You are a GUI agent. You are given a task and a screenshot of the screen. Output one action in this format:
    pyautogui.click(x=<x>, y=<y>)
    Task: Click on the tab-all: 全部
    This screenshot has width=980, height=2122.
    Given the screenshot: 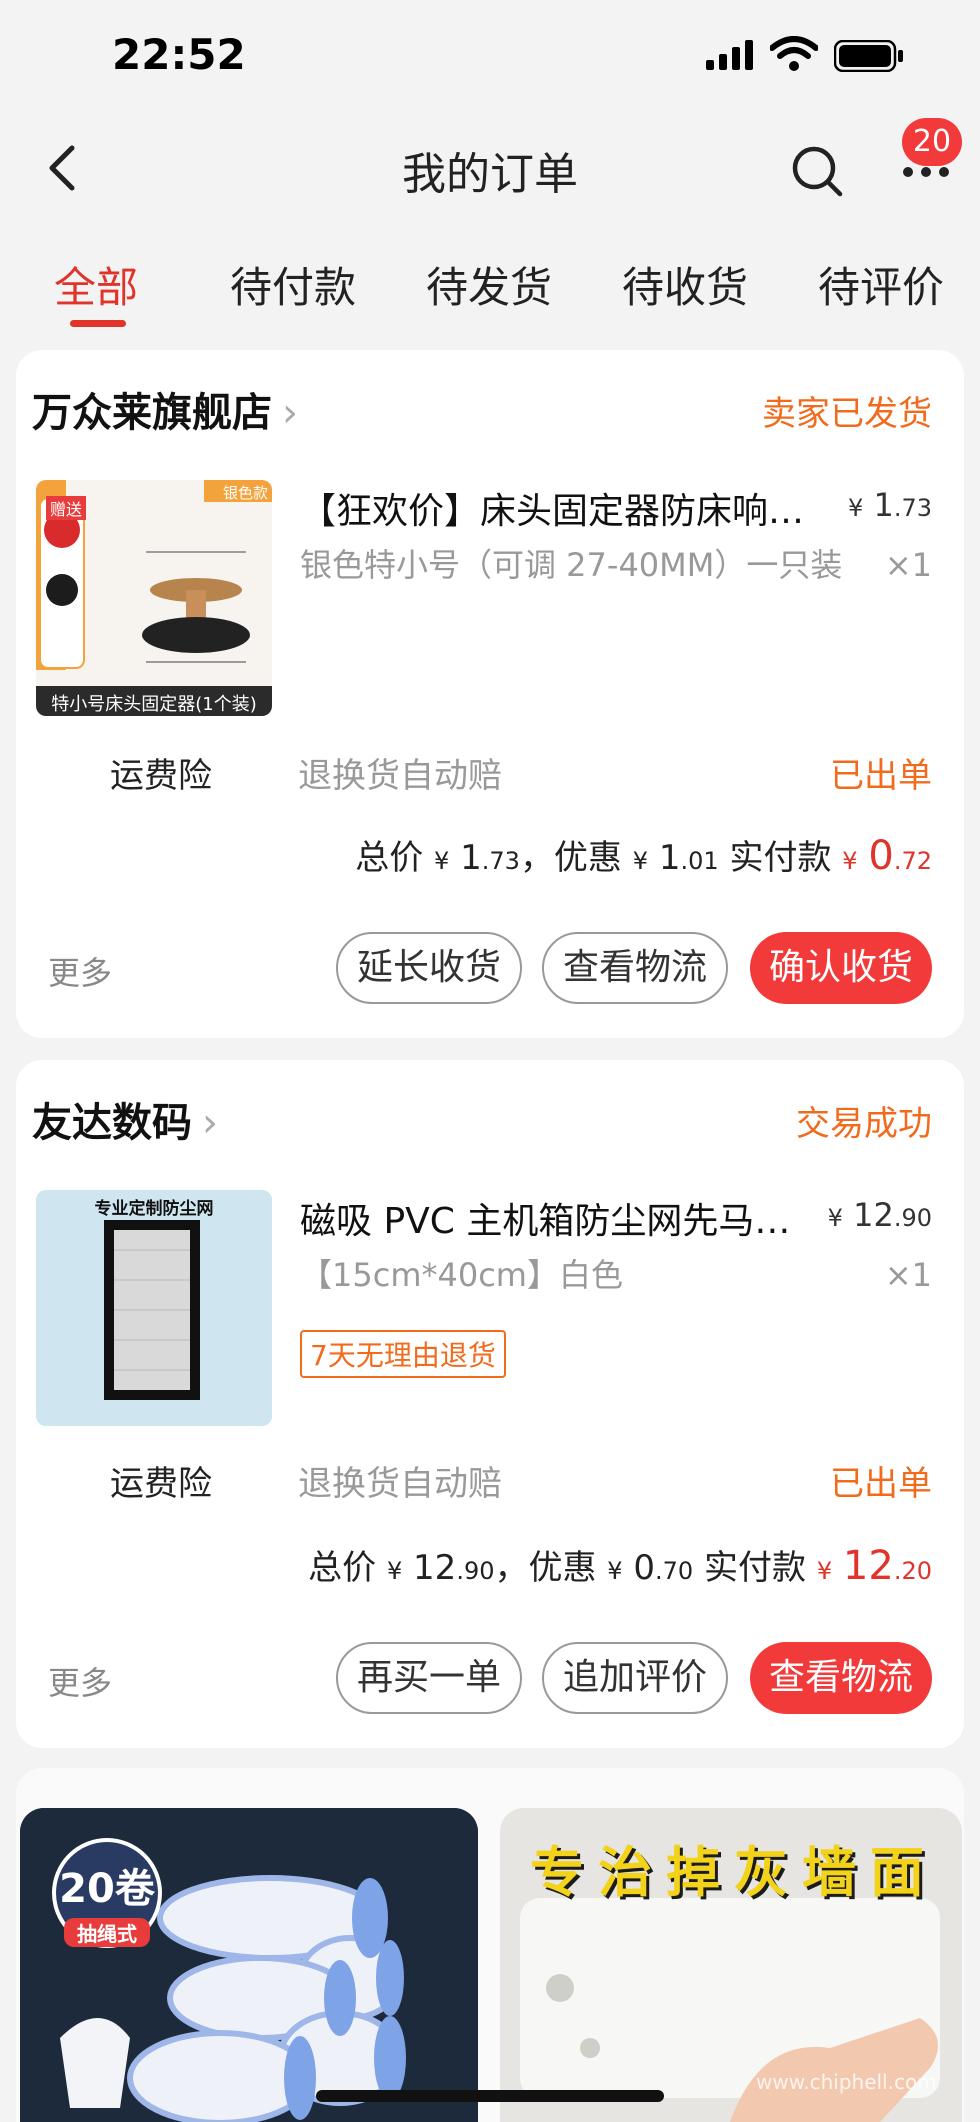 What is the action you would take?
    pyautogui.click(x=96, y=284)
    